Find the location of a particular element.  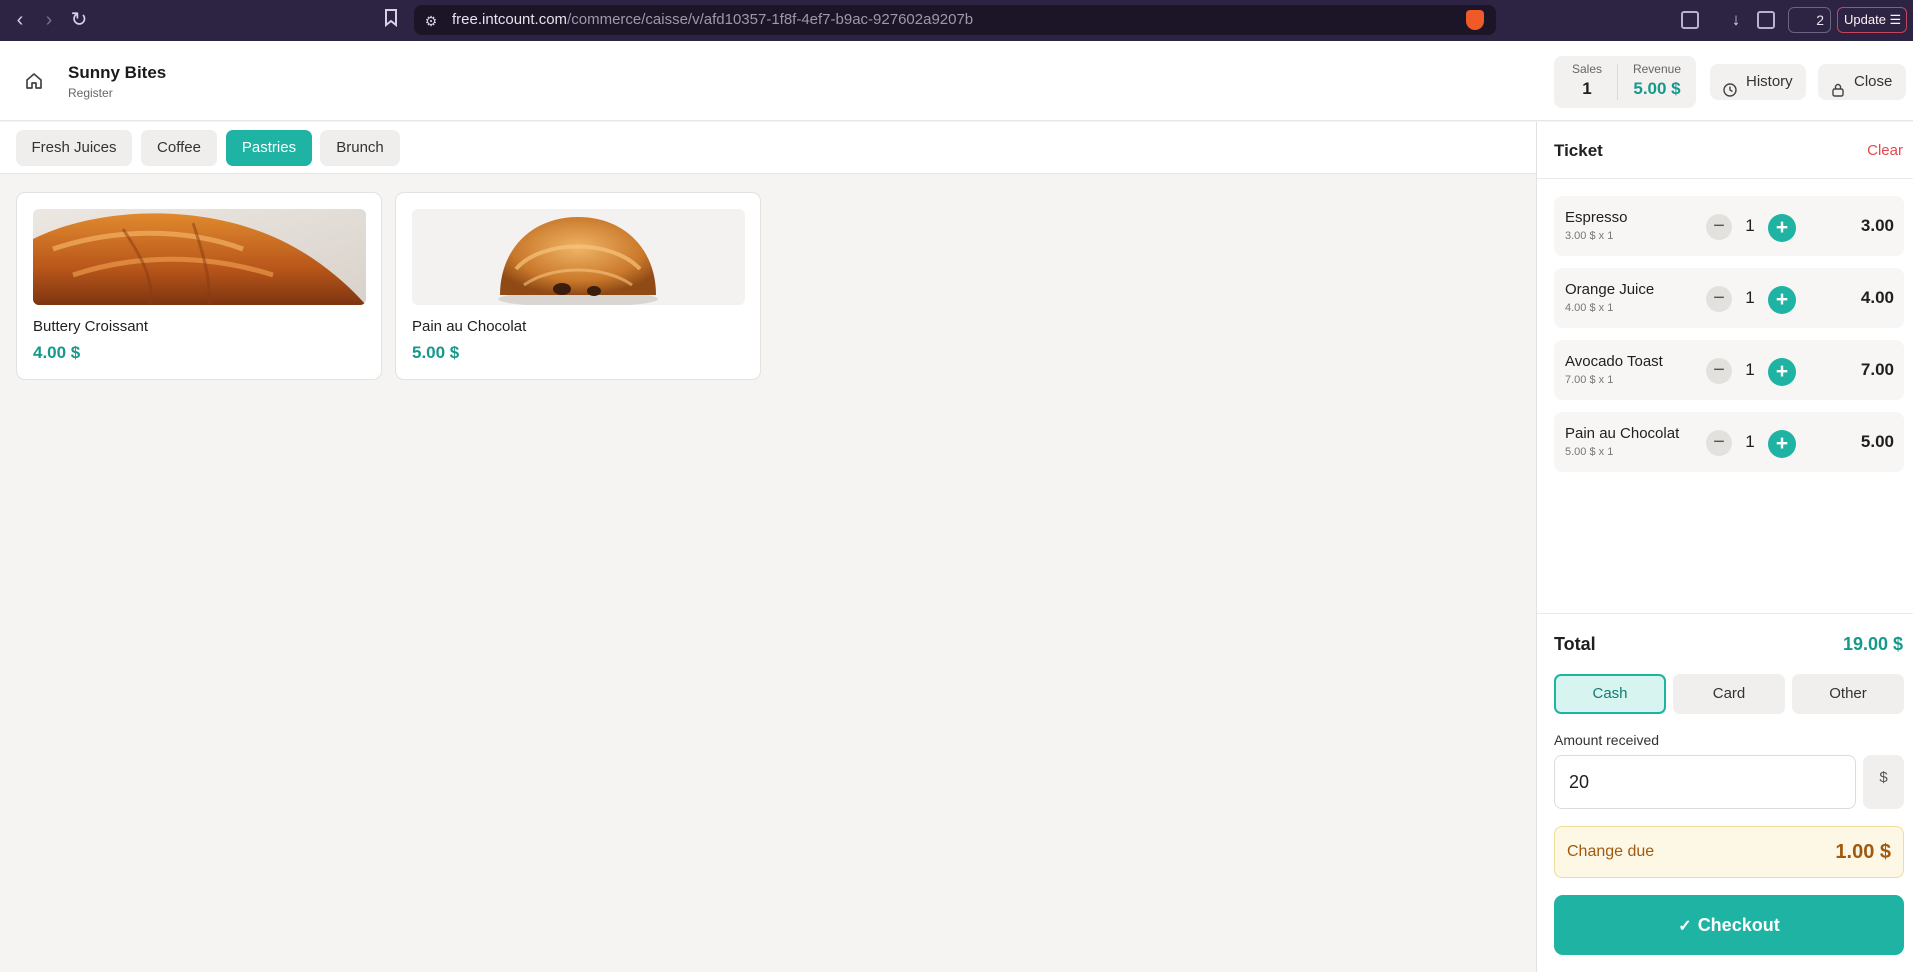

bookmark-icon is located at coordinates (391, 20).